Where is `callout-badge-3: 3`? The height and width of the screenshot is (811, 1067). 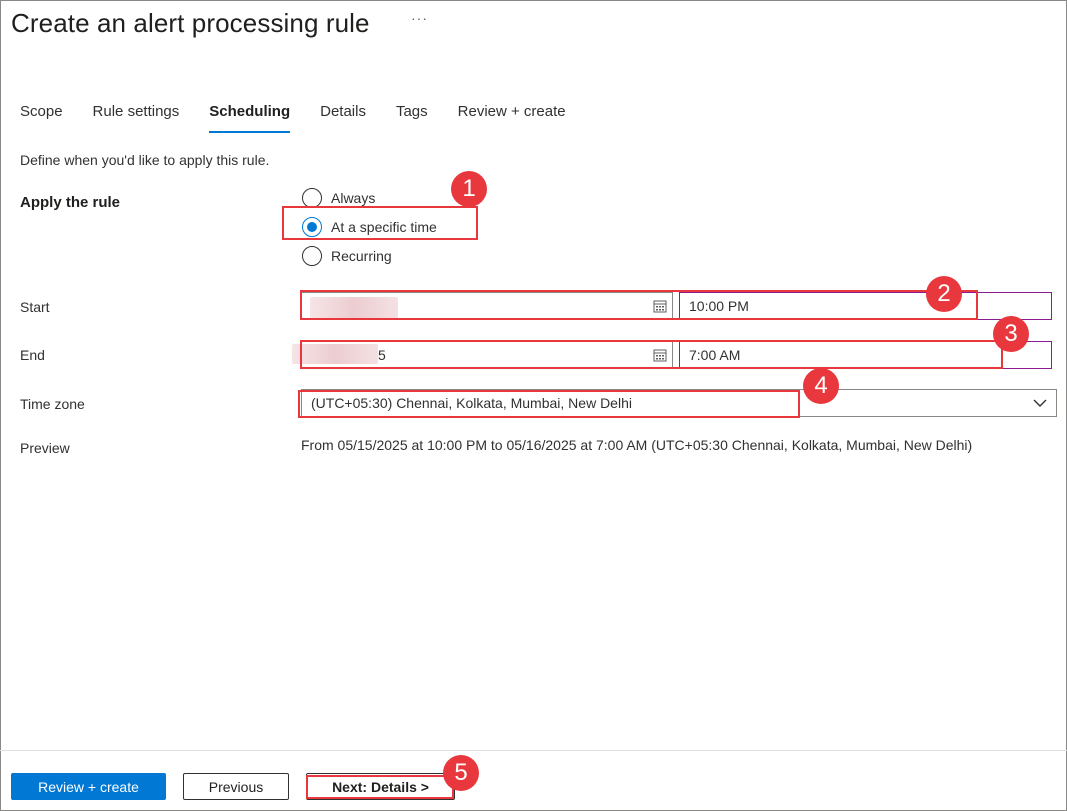
callout-badge-3: 3 is located at coordinates (1011, 334).